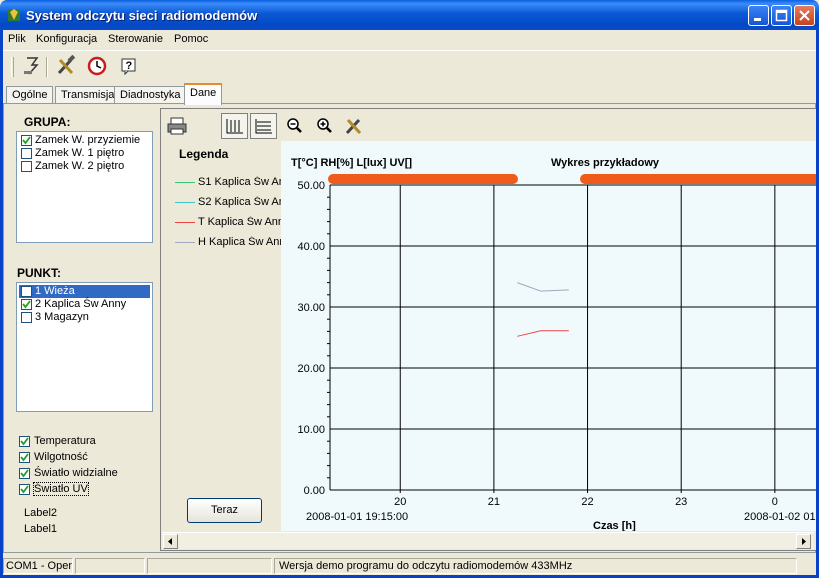  What do you see at coordinates (84, 347) in the screenshot?
I see `punkt-list: 1 Wieża 2 Kaplica Św Anny 3 Magazyn` at bounding box center [84, 347].